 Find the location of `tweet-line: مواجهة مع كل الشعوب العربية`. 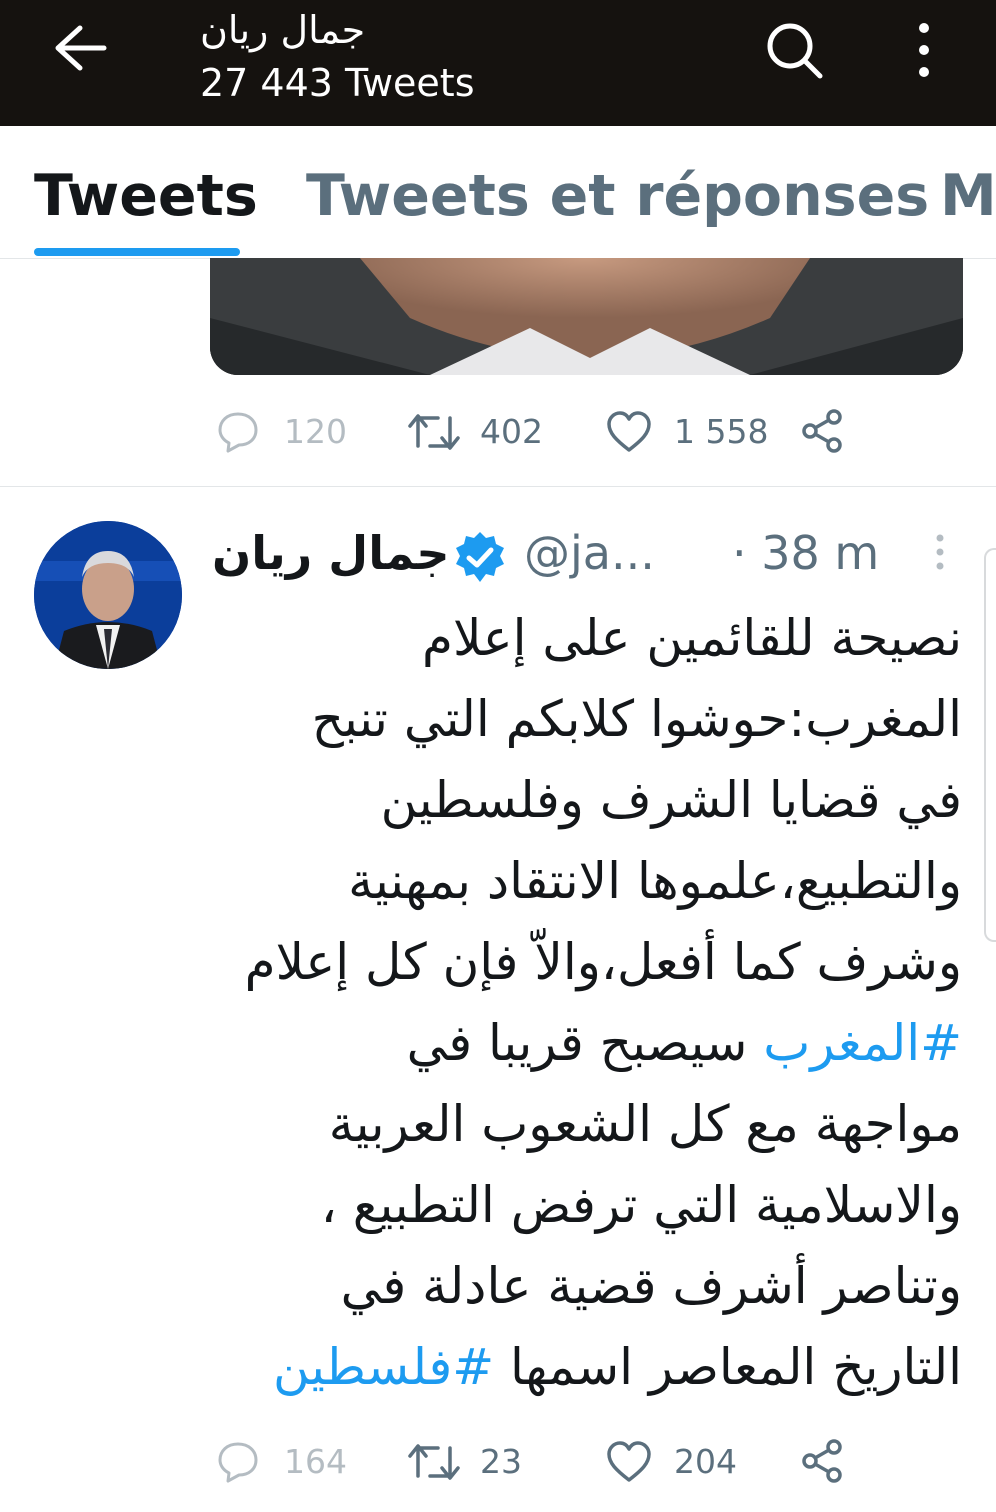

tweet-line: مواجهة مع كل الشعوب العربية is located at coordinates (645, 1124).